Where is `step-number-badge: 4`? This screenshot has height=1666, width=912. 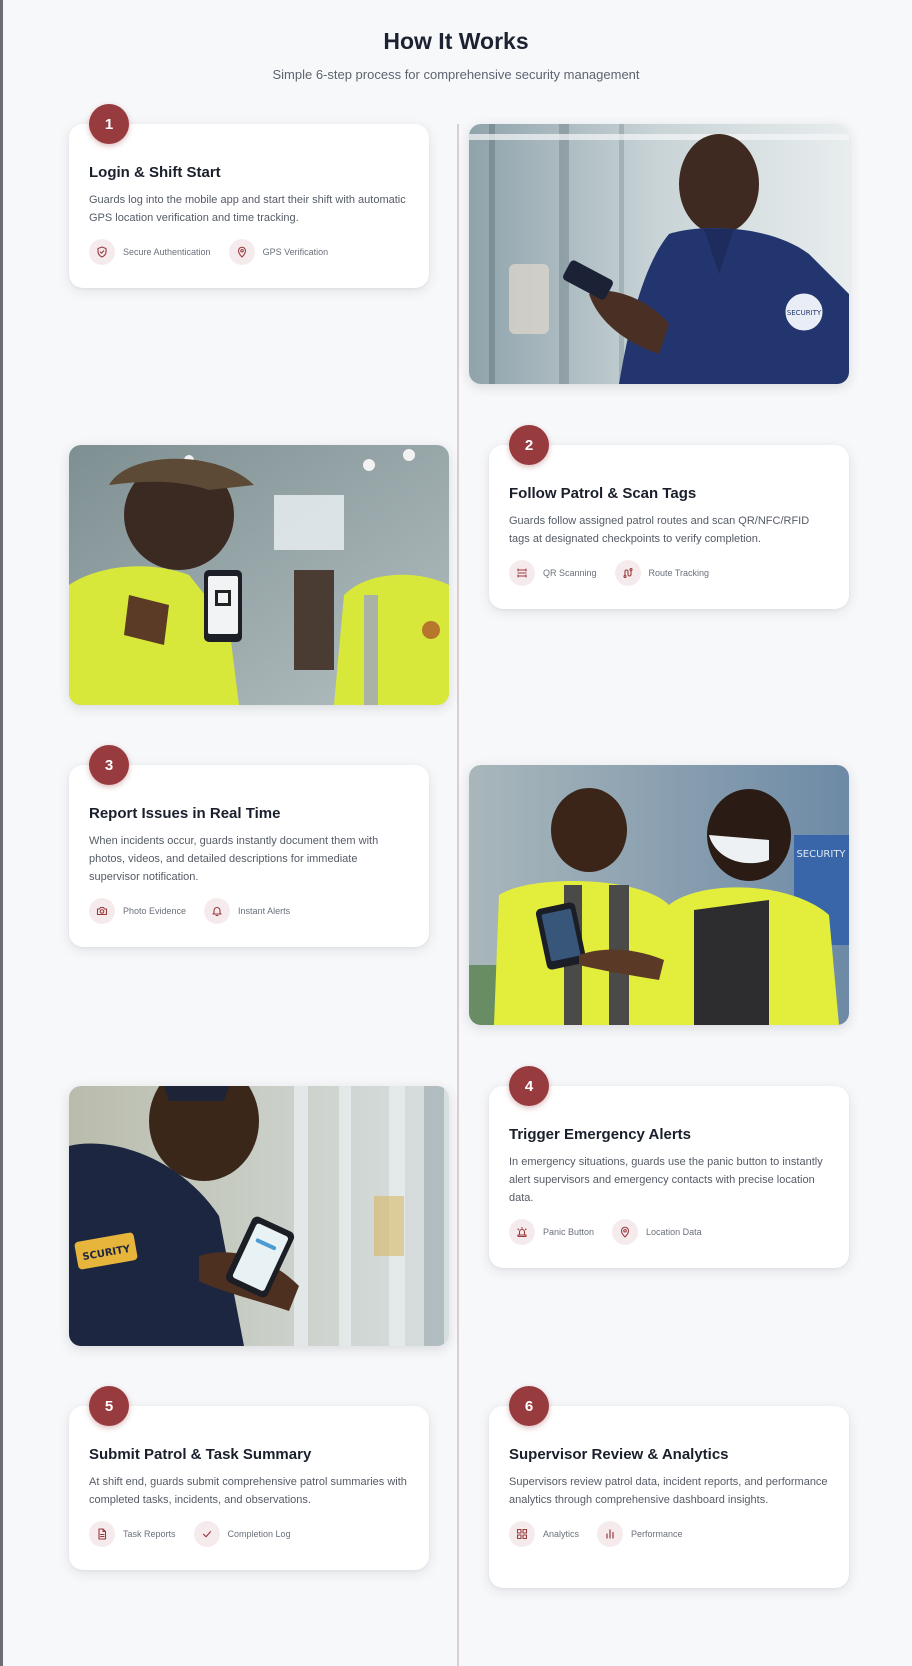
step-number-badge: 4 is located at coordinates (529, 1086).